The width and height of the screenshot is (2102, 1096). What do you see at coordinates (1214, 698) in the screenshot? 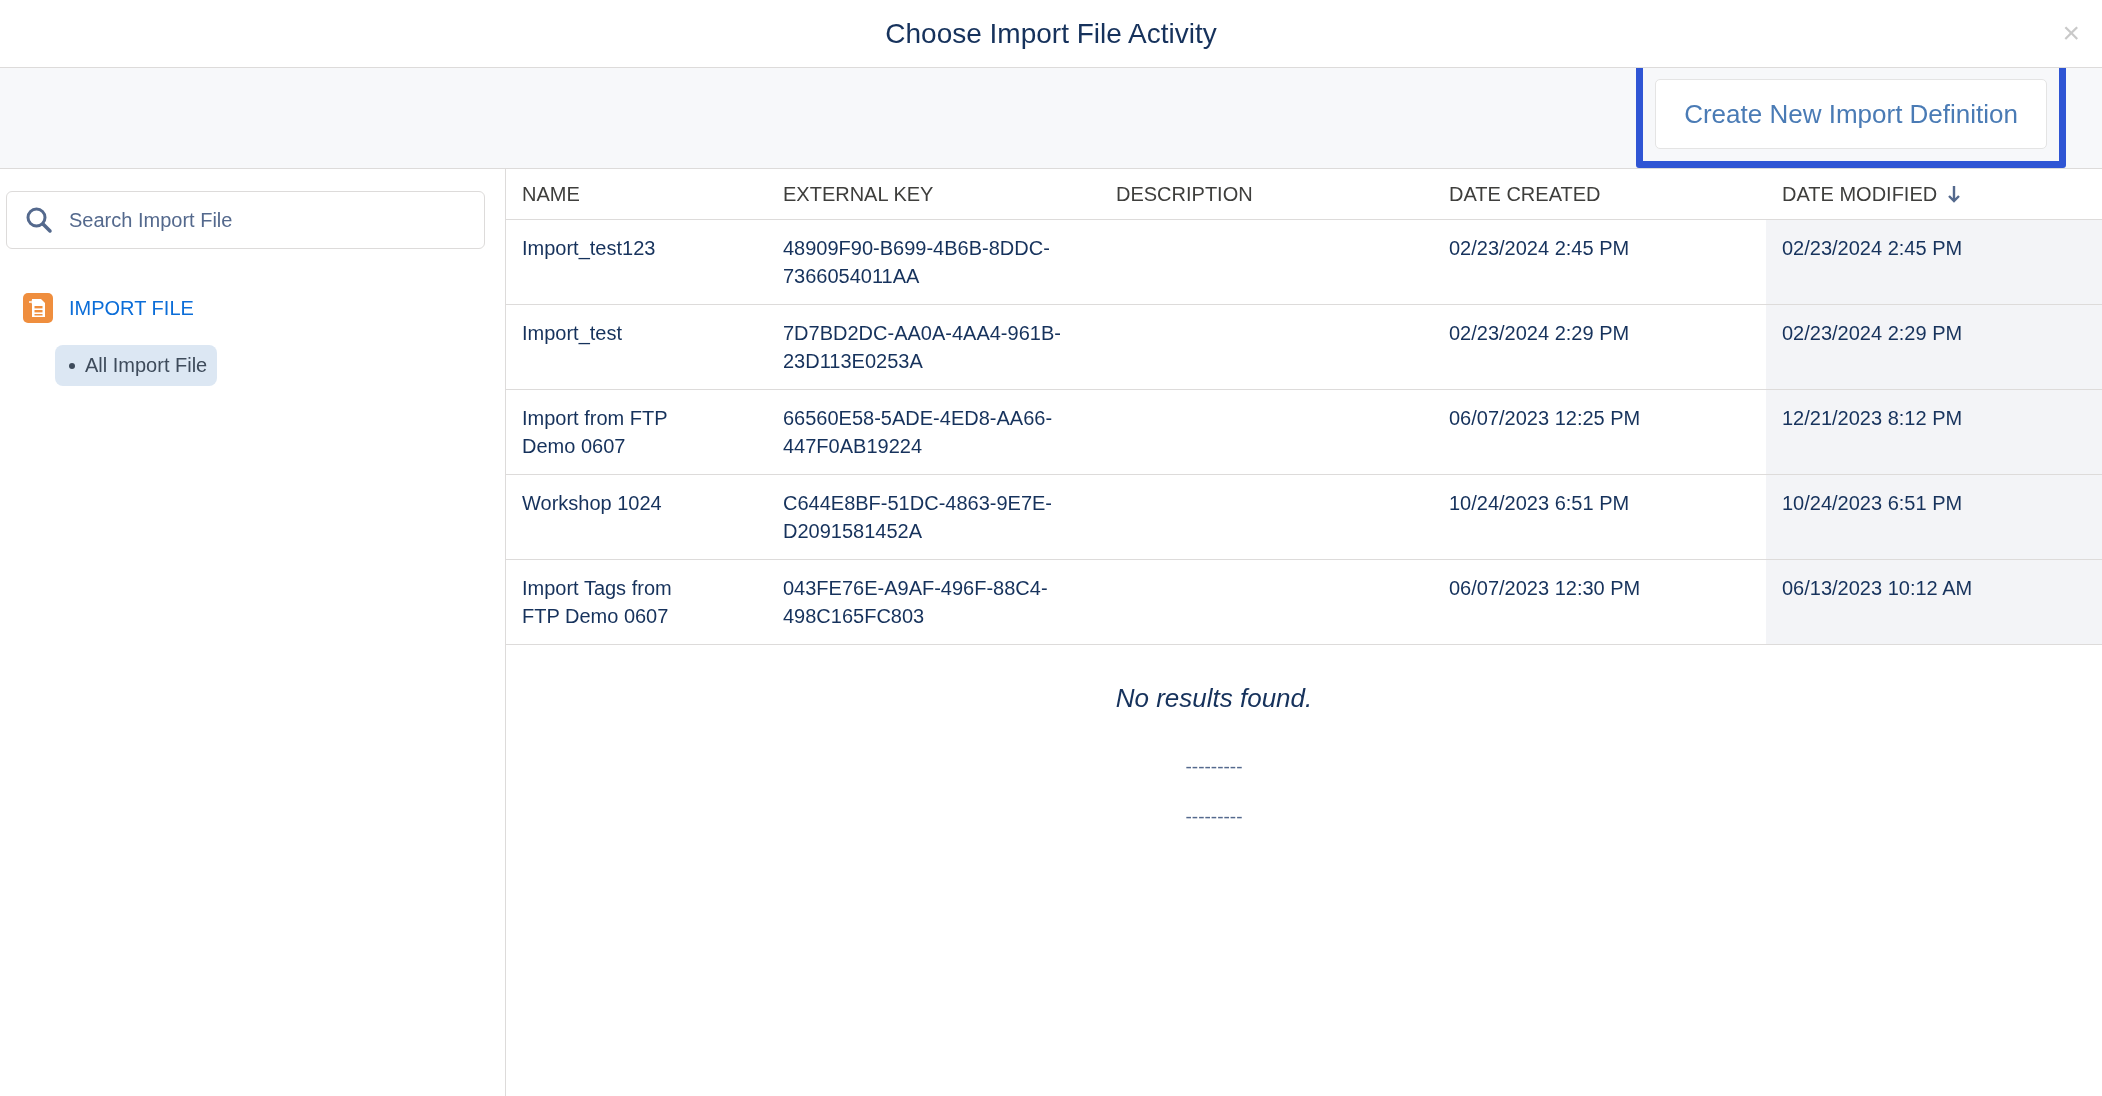
I see `empty-message: No results found.` at bounding box center [1214, 698].